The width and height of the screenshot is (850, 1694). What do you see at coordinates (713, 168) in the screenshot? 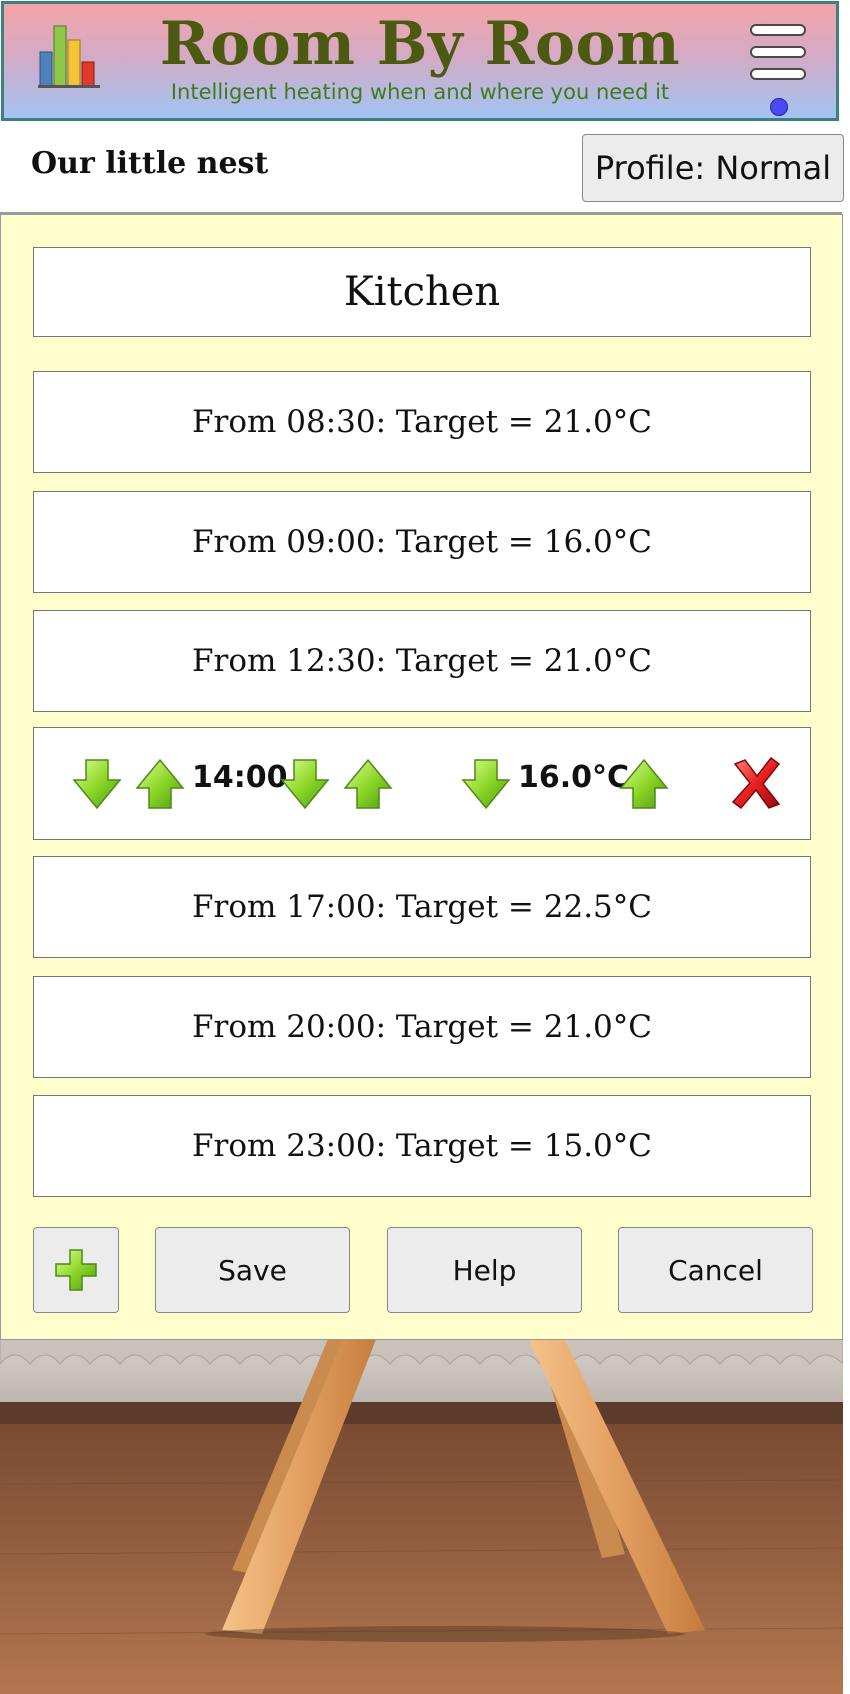
I see `profile-button: Profile: Normal` at bounding box center [713, 168].